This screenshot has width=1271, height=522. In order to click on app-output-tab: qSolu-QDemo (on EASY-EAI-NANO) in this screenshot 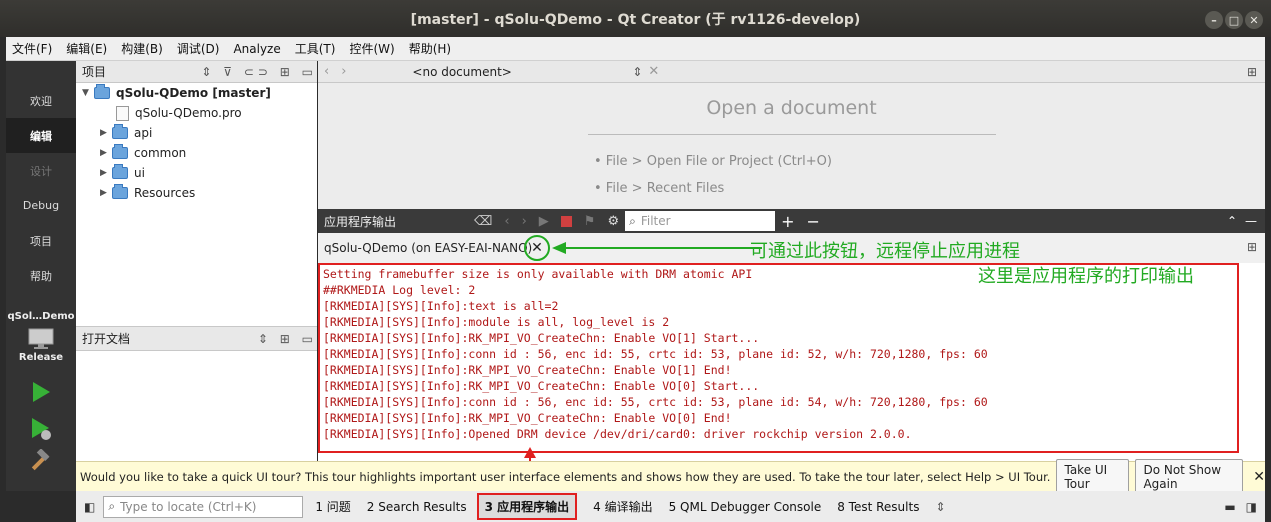, I will do `click(428, 248)`.